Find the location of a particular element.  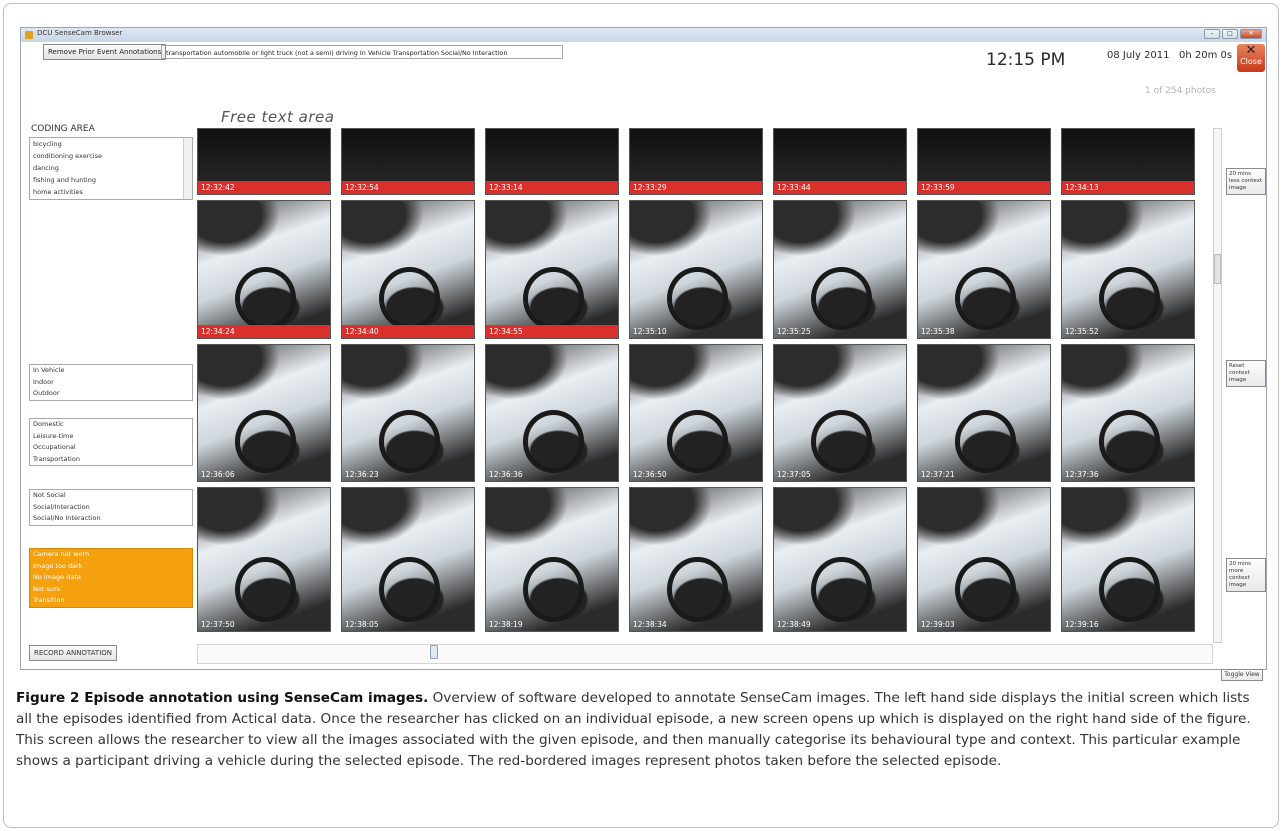

image-thumbnail: 12:35:10 is located at coordinates (696, 269).